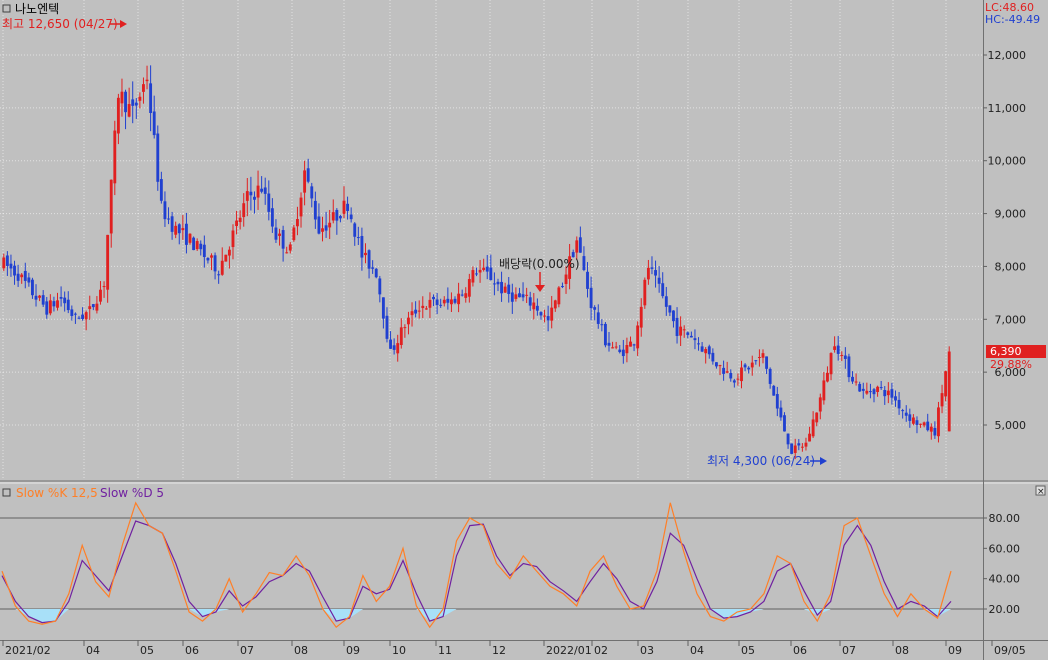 This screenshot has width=1048, height=660. What do you see at coordinates (697, 650) in the screenshot?
I see `date-tick-label: 04` at bounding box center [697, 650].